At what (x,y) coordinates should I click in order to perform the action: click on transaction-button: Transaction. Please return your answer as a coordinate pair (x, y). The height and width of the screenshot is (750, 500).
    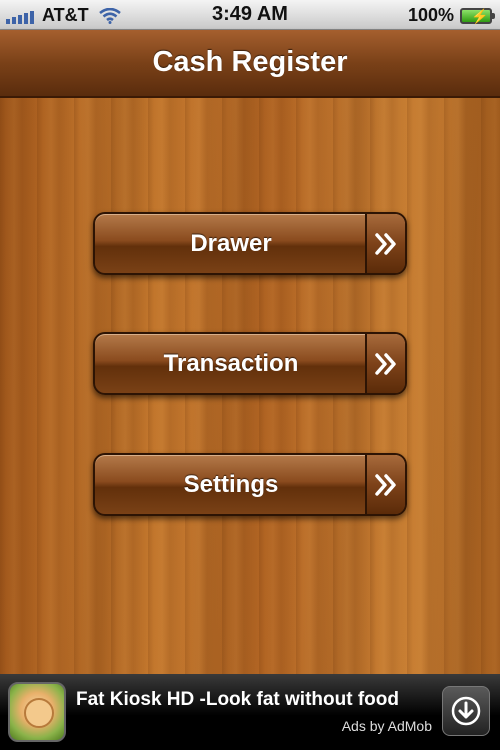
    Looking at the image, I should click on (250, 363).